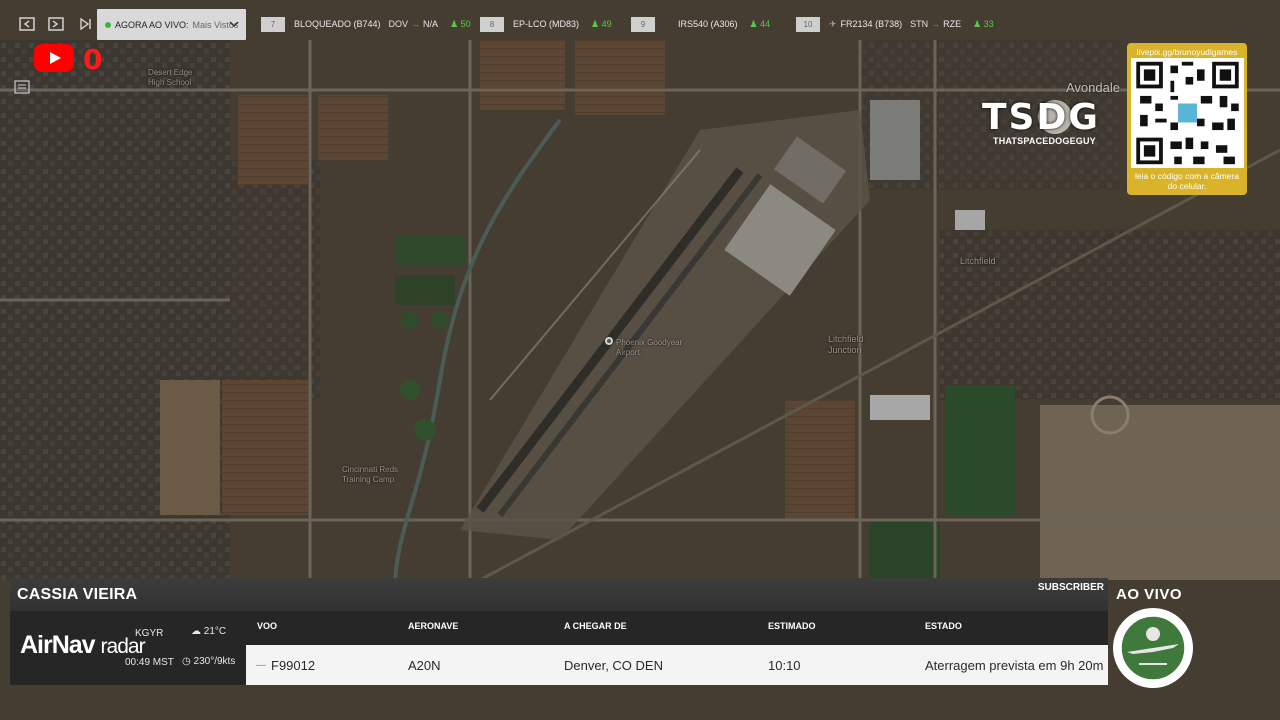  I want to click on flight-chip-7: 7 BLOQUEADO (B744) DOV → N/A ♟ 50, so click(366, 24).